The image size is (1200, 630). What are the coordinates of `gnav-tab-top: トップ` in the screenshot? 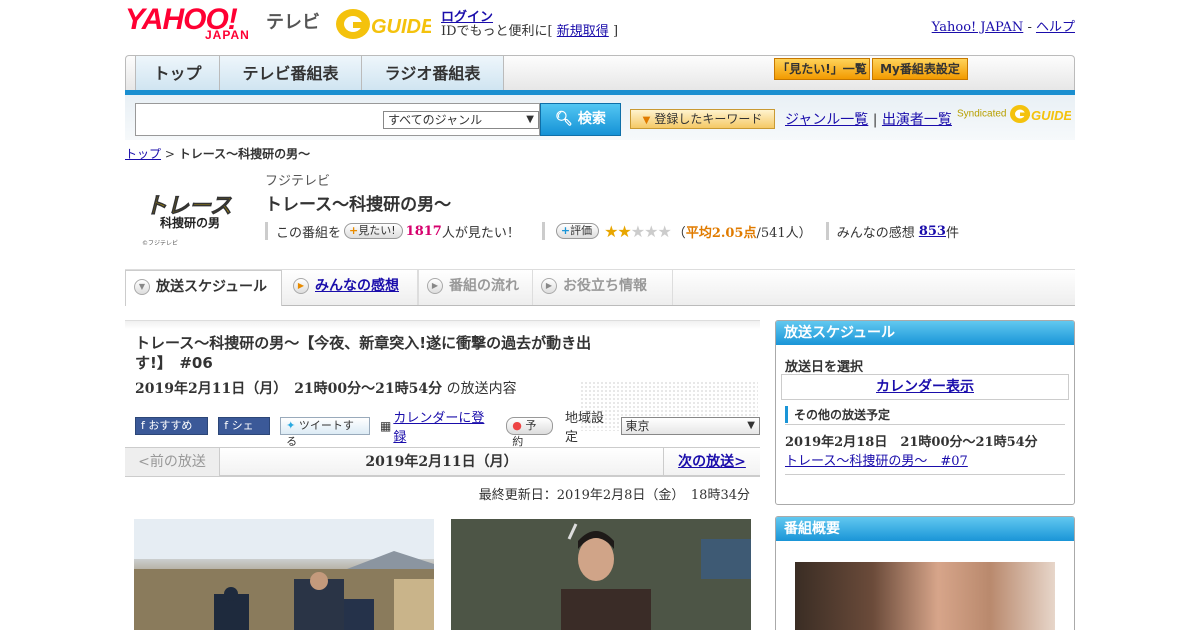 It's located at (177, 73).